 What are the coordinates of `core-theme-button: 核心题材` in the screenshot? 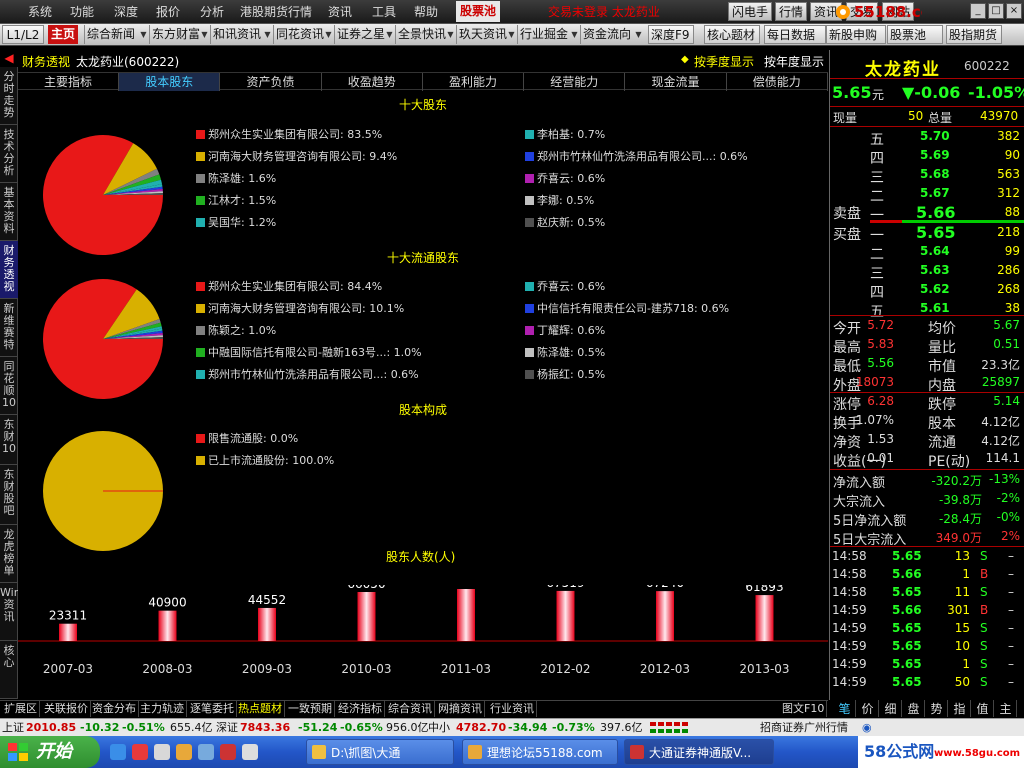 It's located at (732, 34).